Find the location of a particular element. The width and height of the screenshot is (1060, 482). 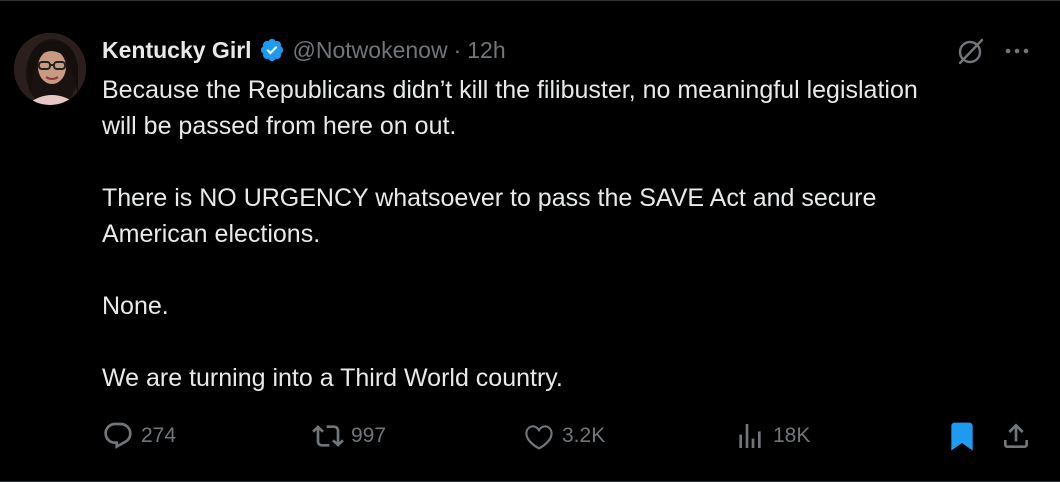

share-icon is located at coordinates (1016, 436).